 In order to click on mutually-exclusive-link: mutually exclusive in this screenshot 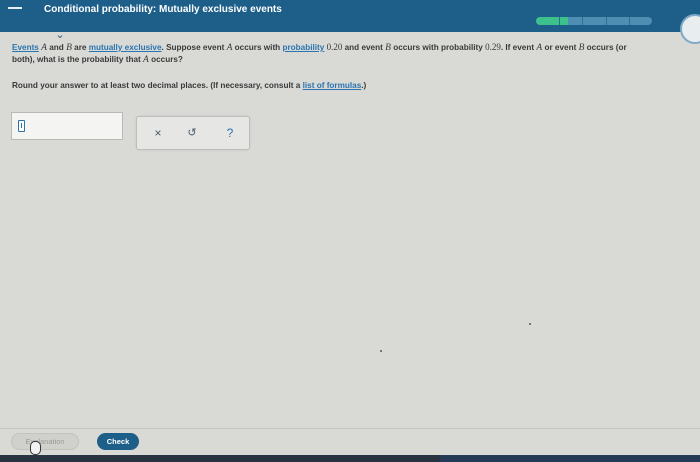, I will do `click(125, 47)`.